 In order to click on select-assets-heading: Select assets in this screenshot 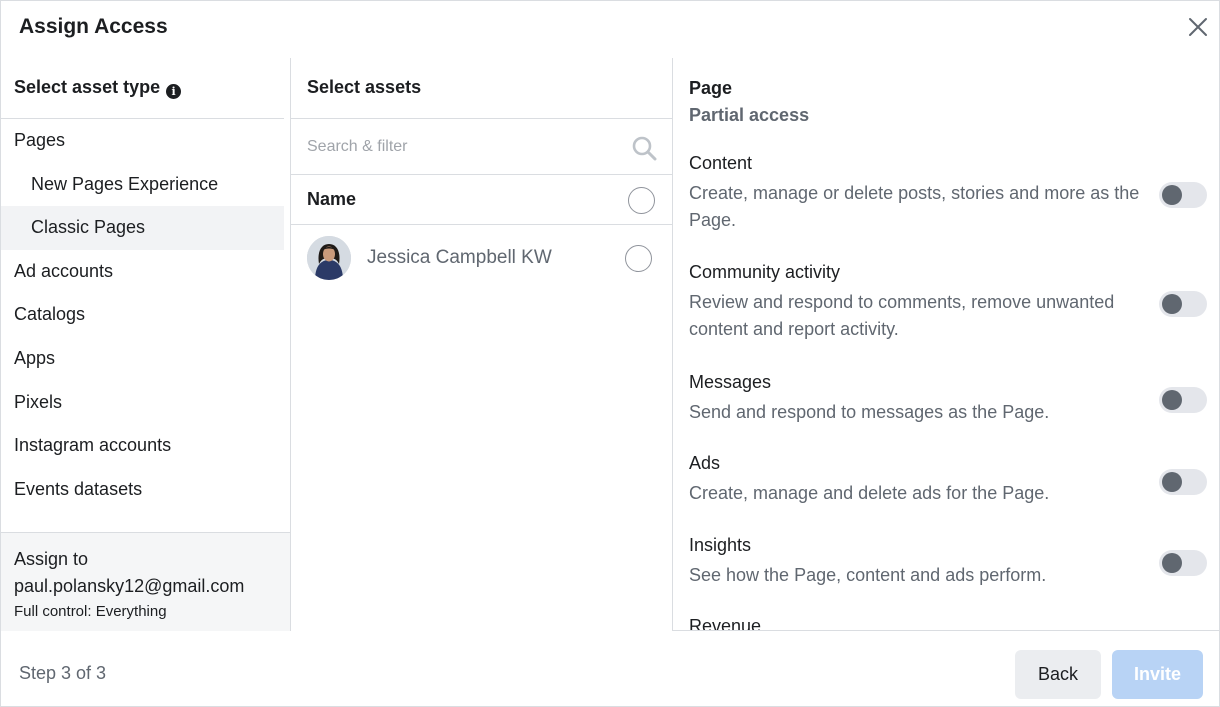, I will do `click(364, 87)`.